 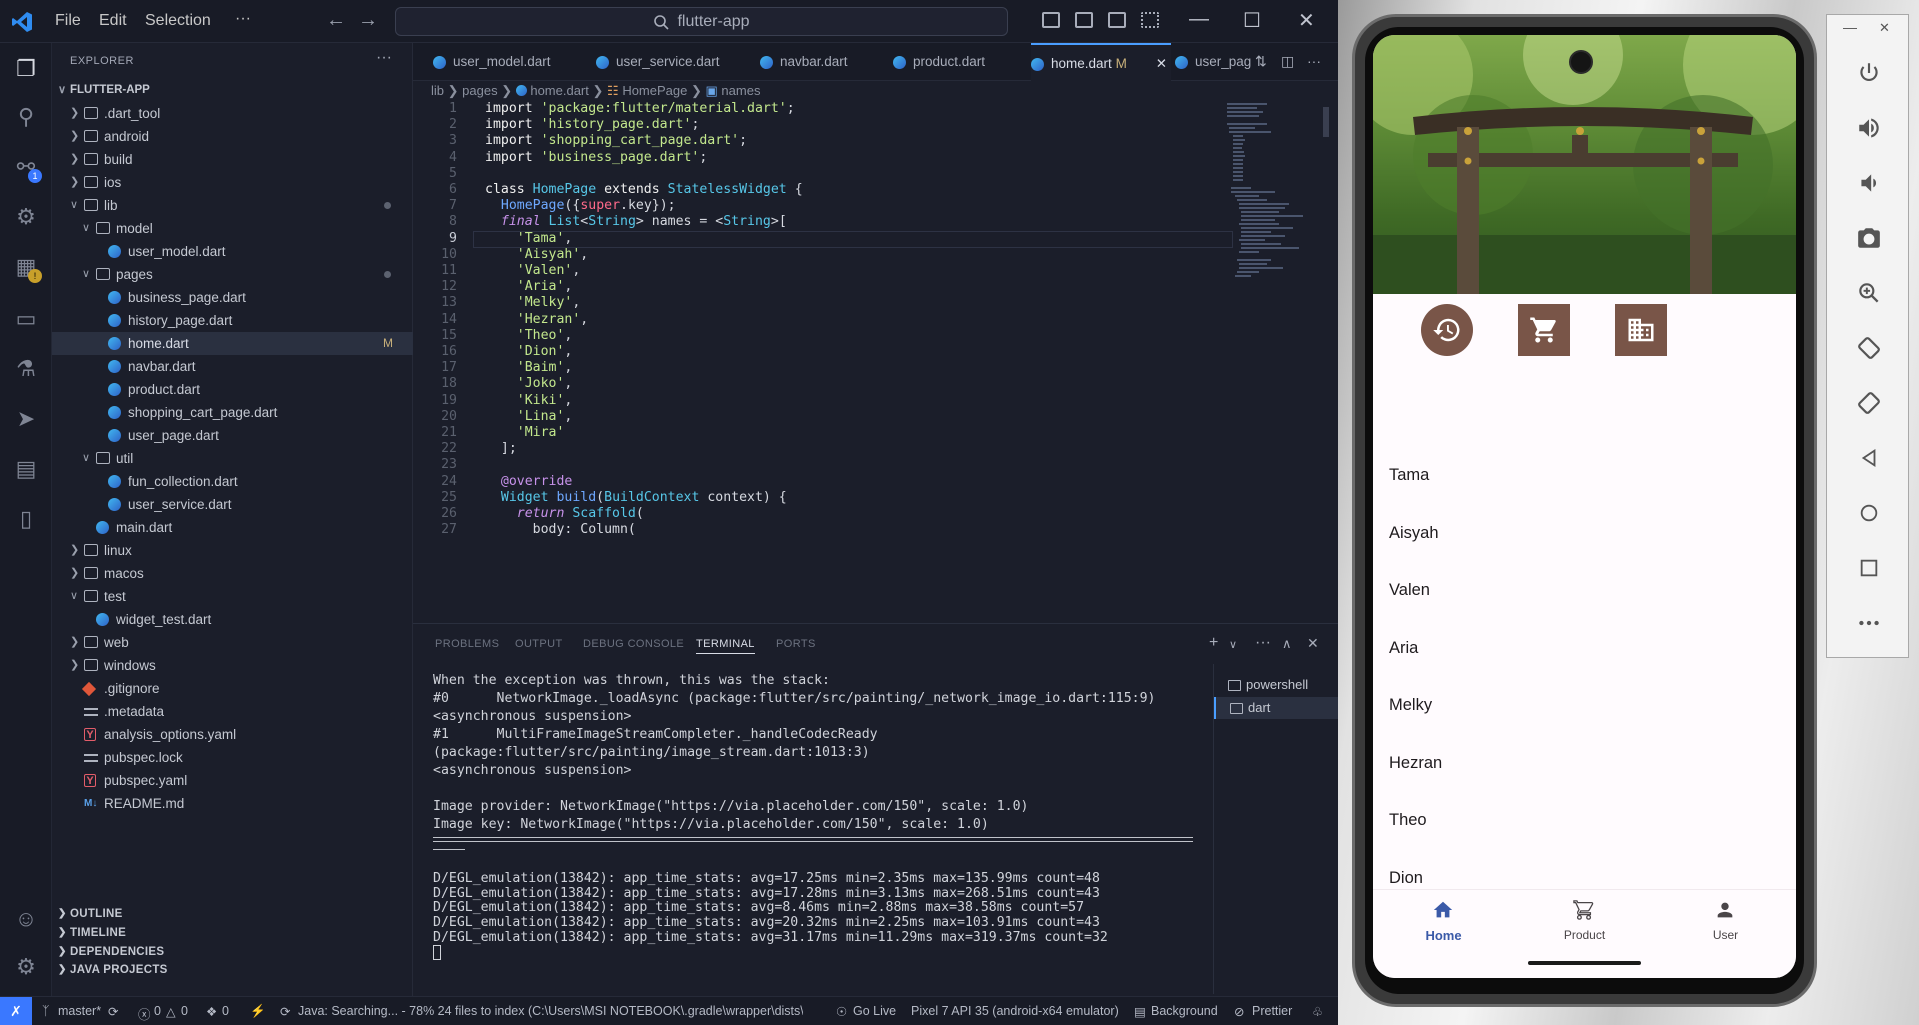 I want to click on back-icon, so click(x=1869, y=458).